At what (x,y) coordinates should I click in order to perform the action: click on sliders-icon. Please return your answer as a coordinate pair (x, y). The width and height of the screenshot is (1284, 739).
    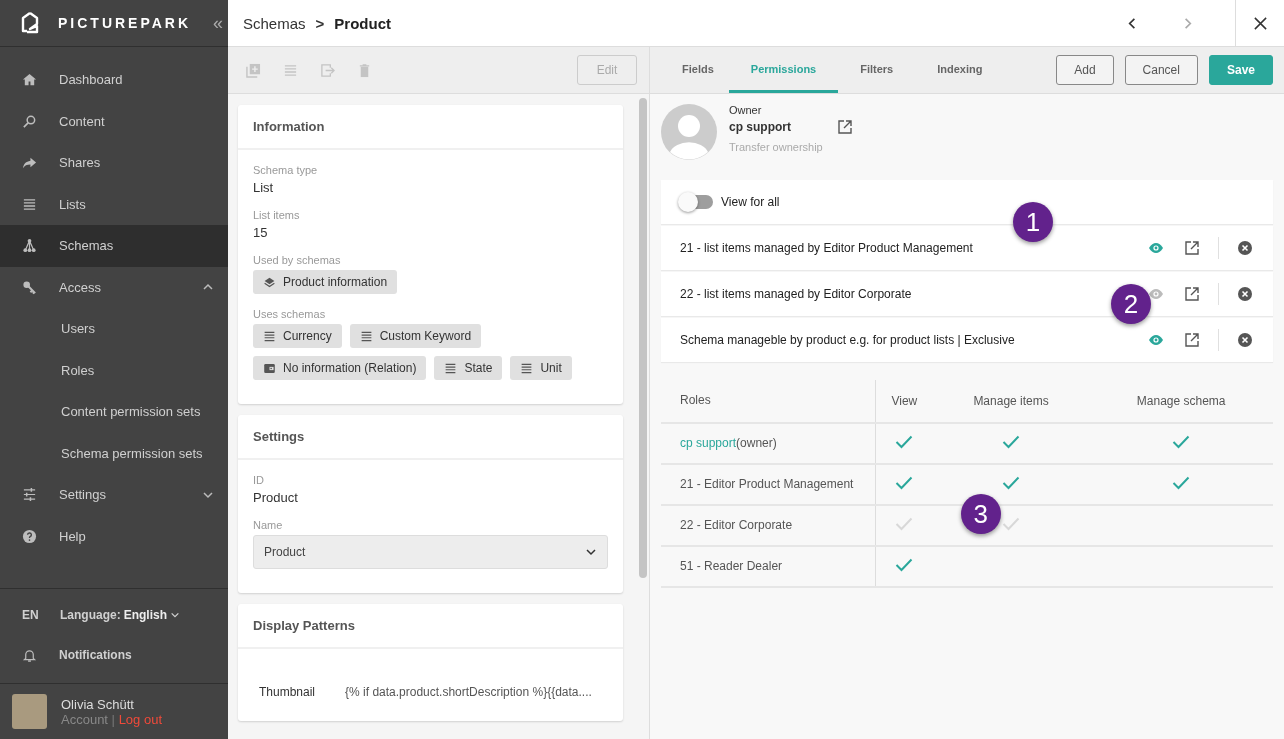
    Looking at the image, I should click on (29, 495).